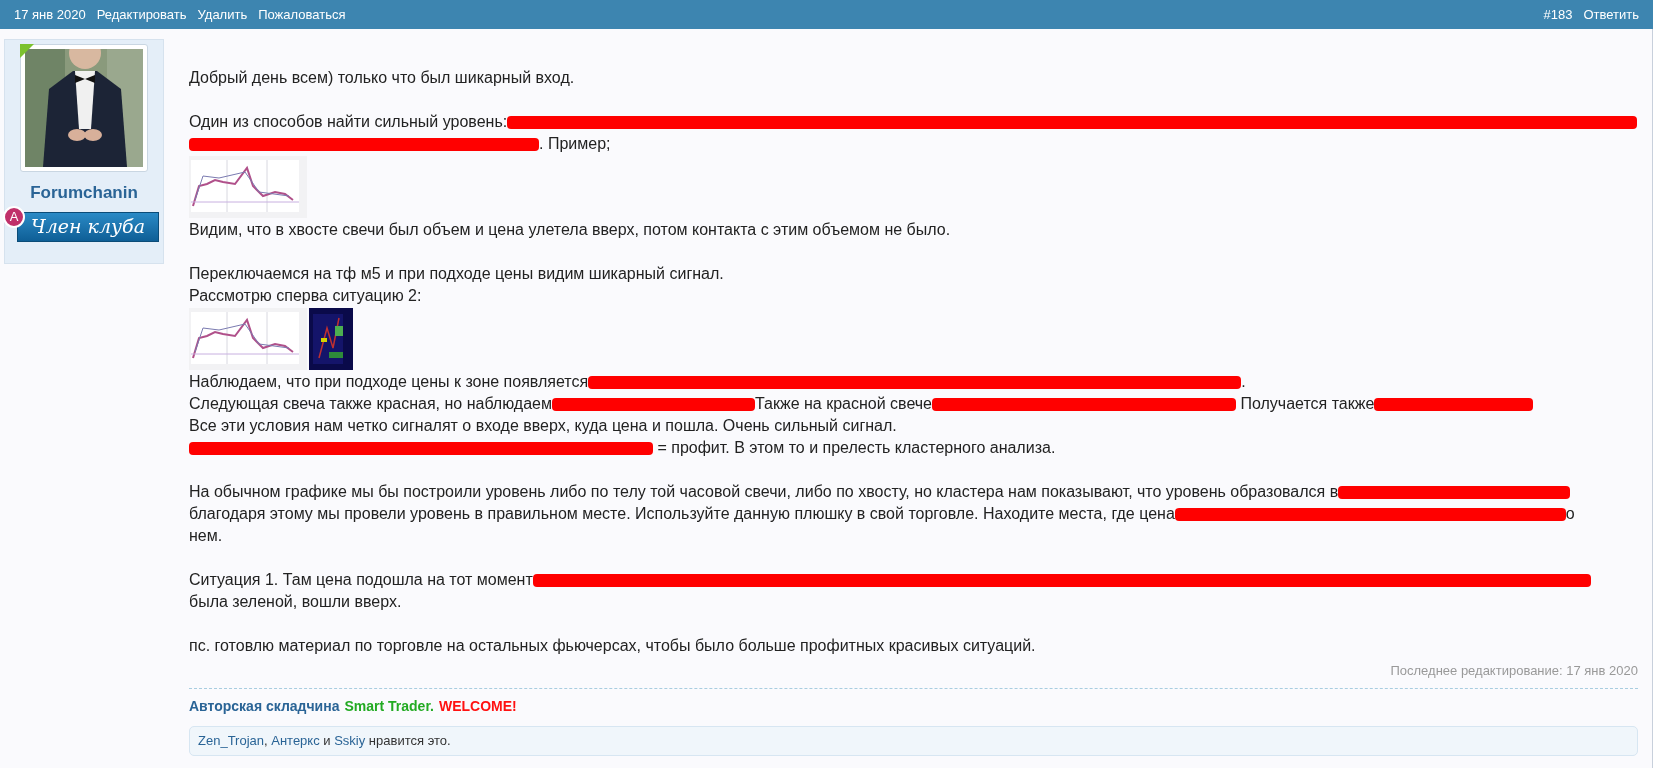  What do you see at coordinates (1514, 671) in the screenshot?
I see `last-edited-note: Последнее редактирование: 17 янв 2020` at bounding box center [1514, 671].